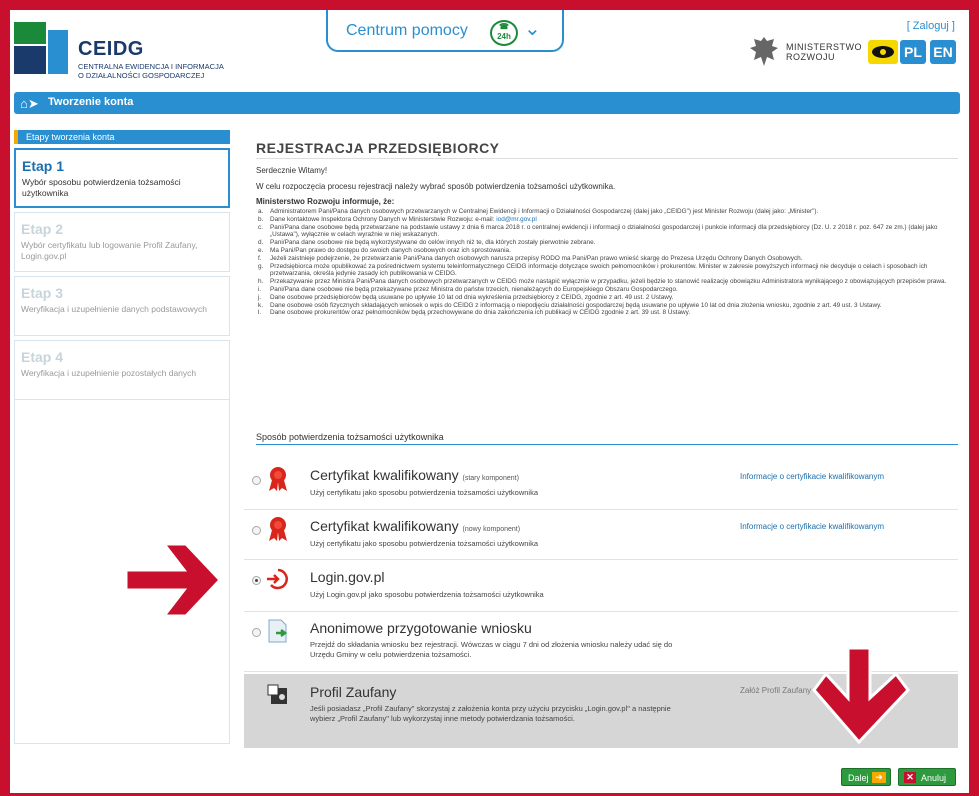  Describe the element at coordinates (256, 530) in the screenshot. I see `radio-cert-new` at that location.